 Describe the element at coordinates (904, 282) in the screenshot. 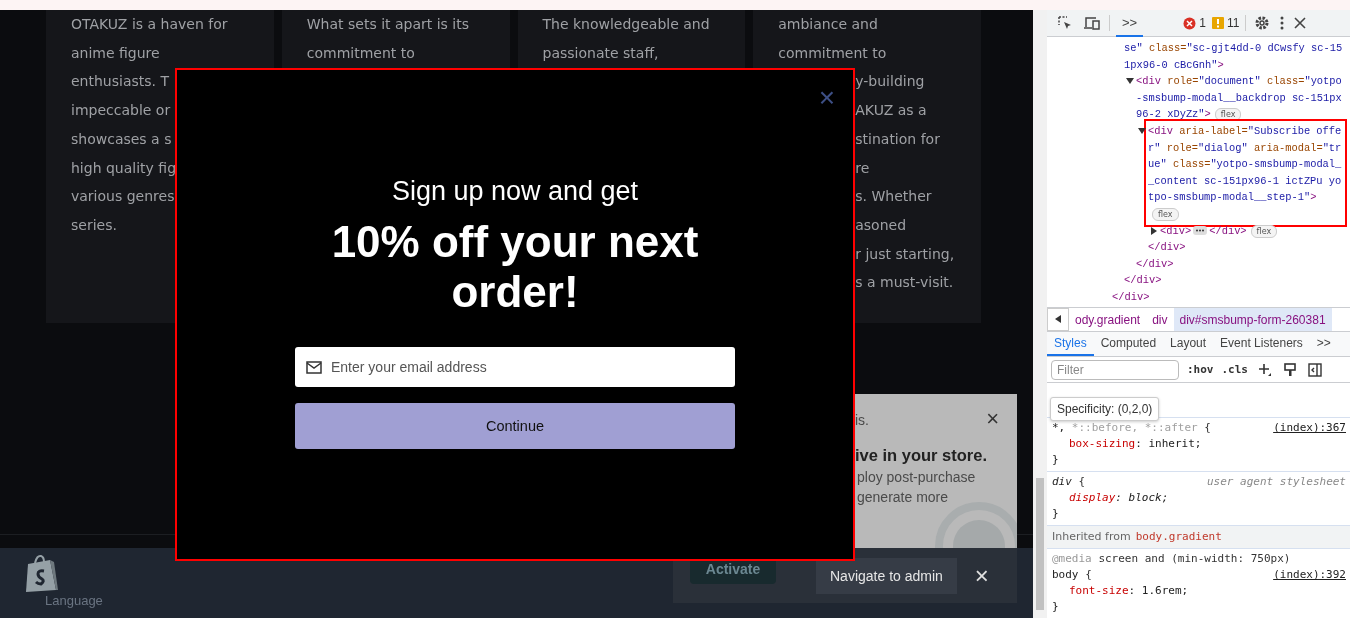

I see `card-text: s a must-visit.` at that location.